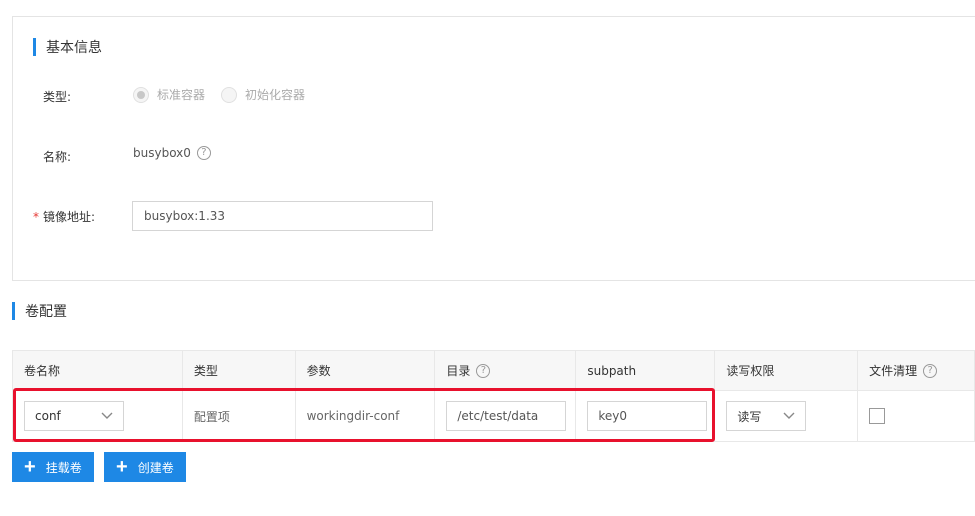 This screenshot has height=516, width=975. I want to click on cleanup-checkbox, so click(877, 416).